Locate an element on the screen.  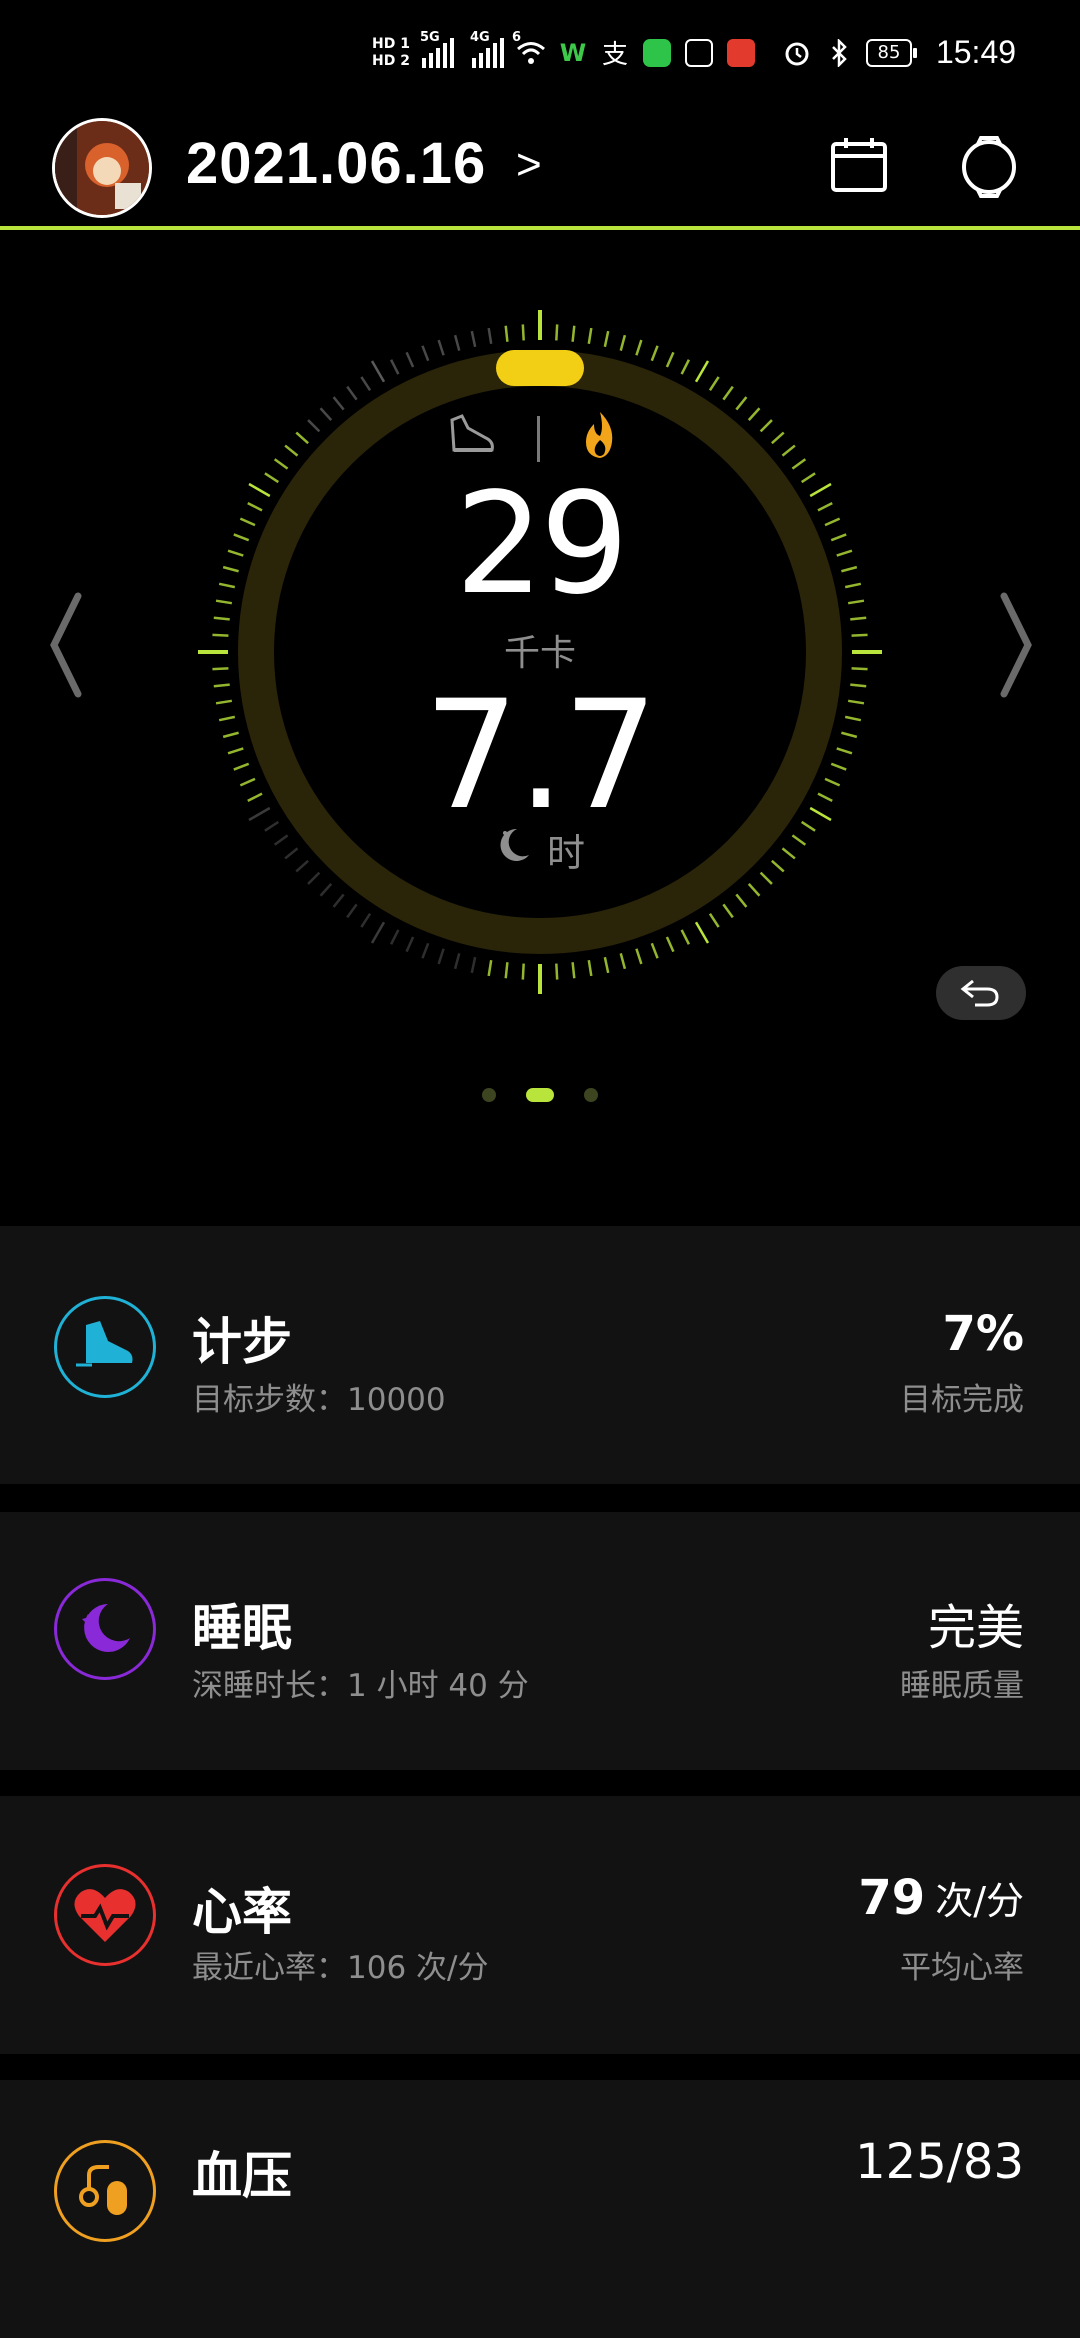
signal-sim2-icon: 4G is located at coordinates (487, 49).